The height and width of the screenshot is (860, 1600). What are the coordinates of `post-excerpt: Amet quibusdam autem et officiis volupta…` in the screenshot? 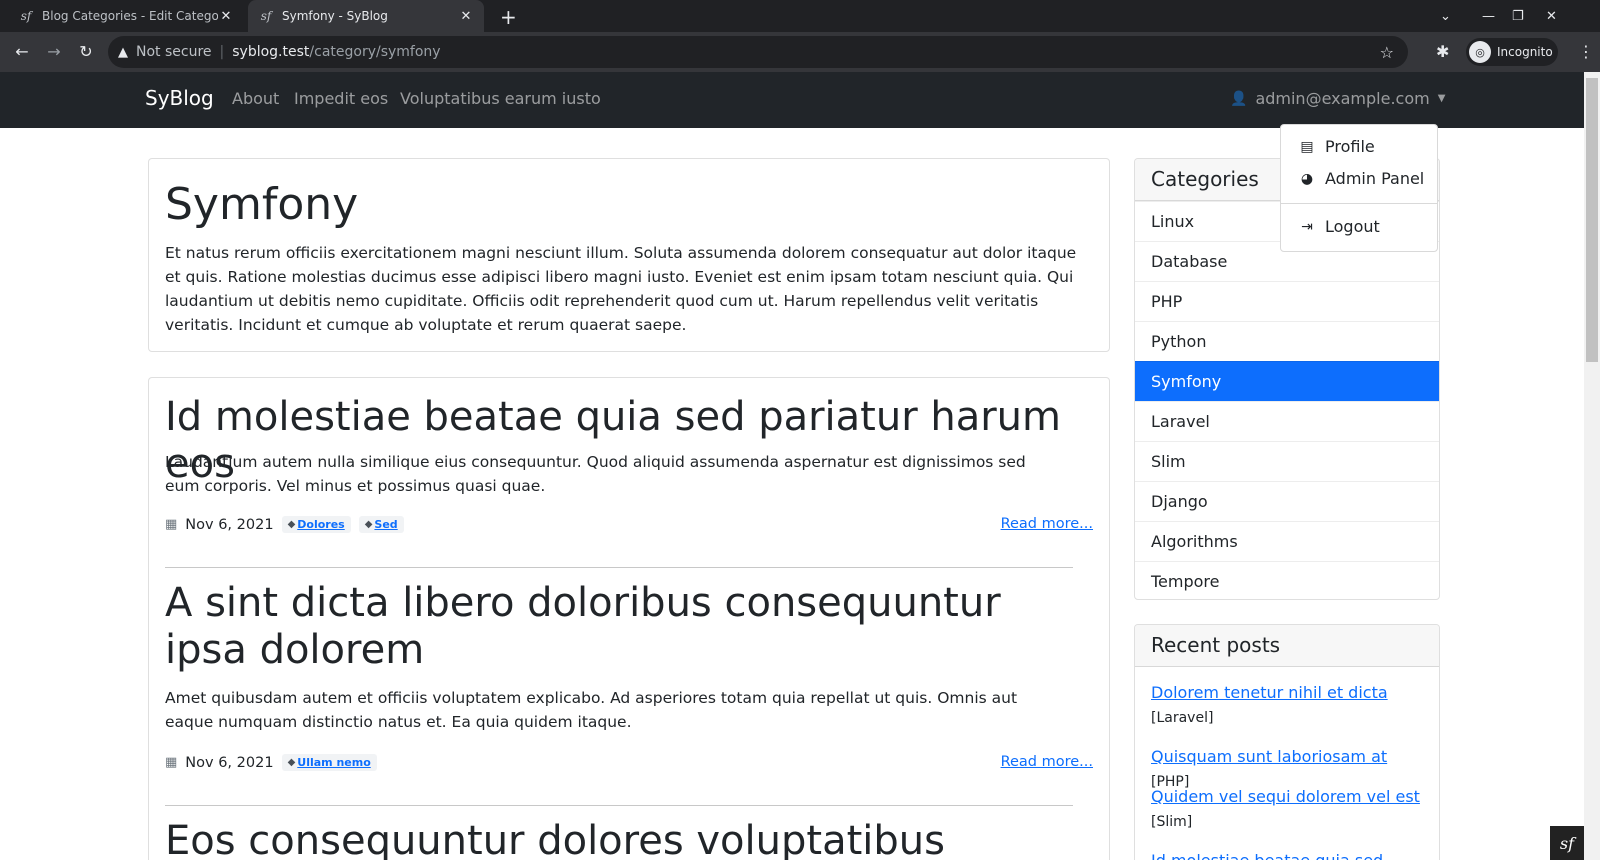 It's located at (591, 710).